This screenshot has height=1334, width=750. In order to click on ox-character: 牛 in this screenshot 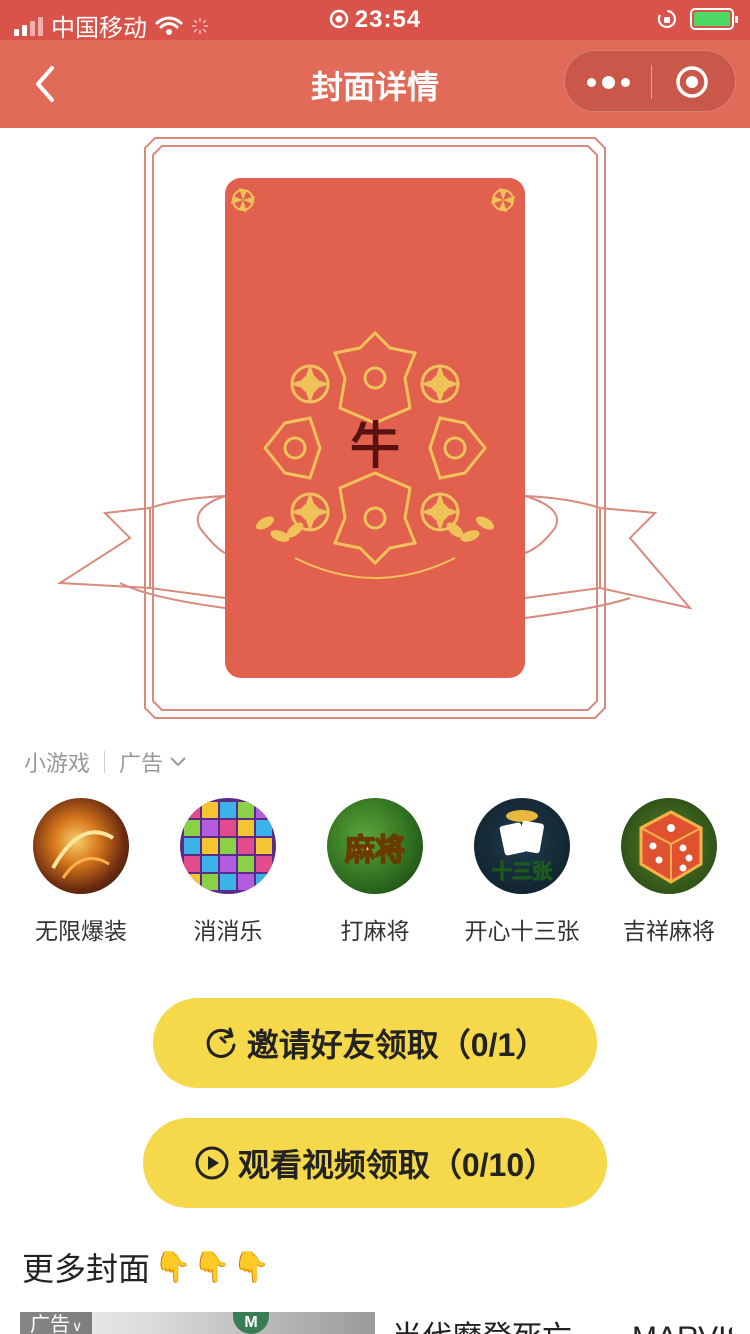, I will do `click(375, 446)`.